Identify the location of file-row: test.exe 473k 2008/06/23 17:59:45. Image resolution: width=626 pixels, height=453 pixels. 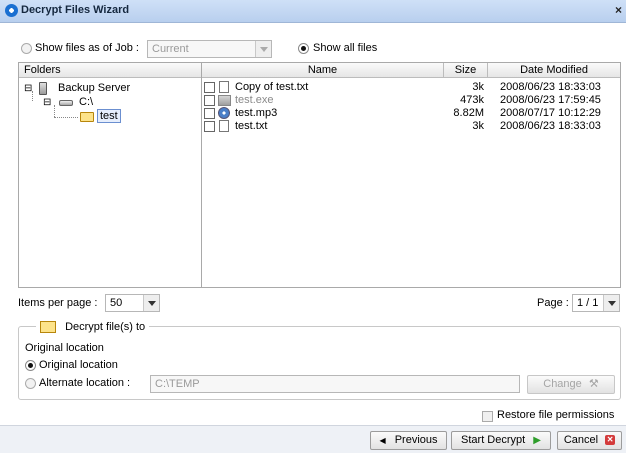
(411, 100).